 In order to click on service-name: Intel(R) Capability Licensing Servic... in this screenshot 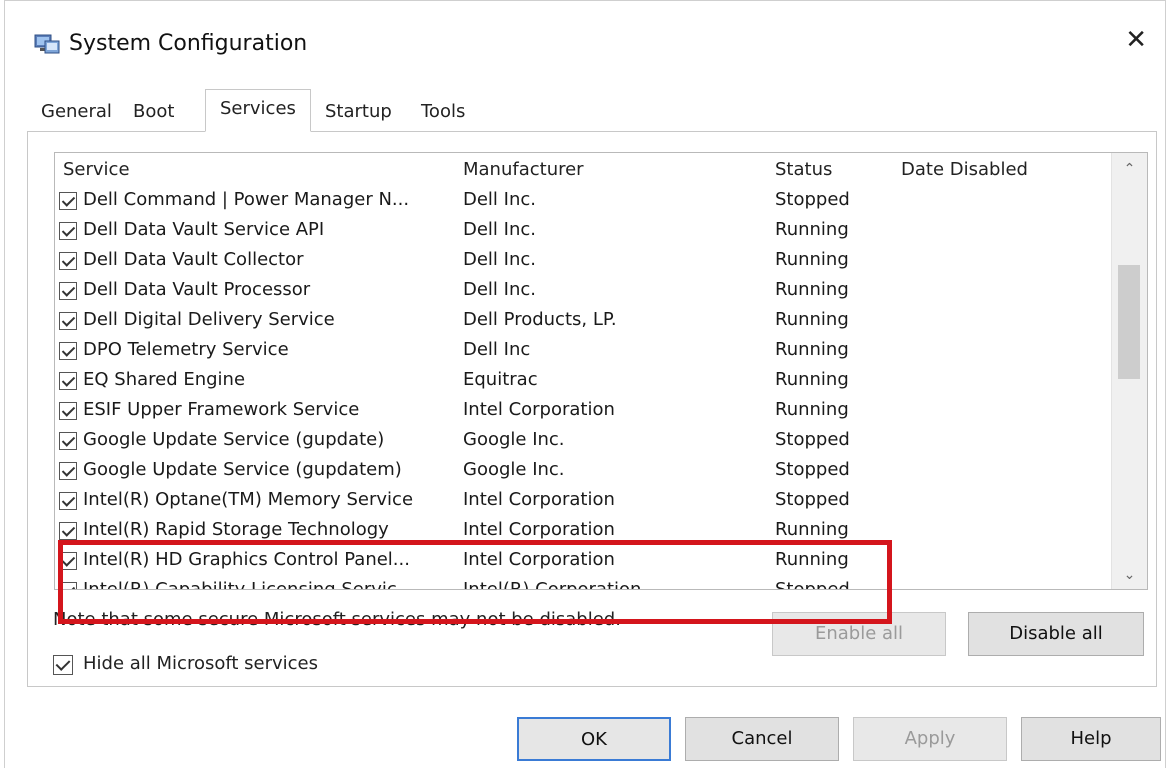, I will do `click(248, 584)`.